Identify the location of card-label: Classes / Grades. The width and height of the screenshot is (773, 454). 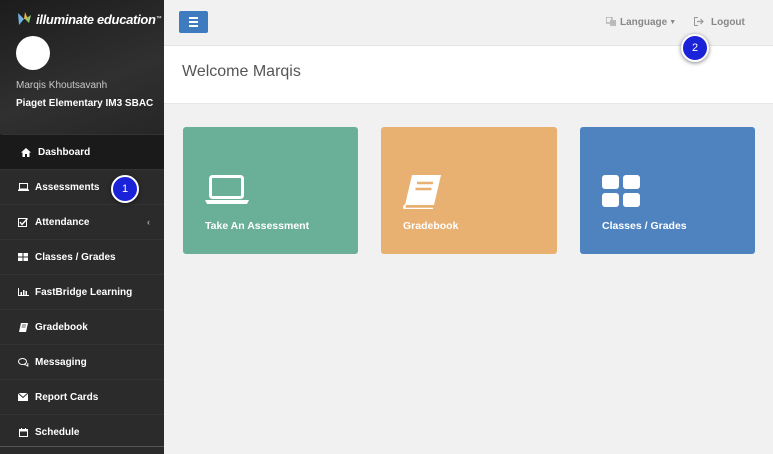
(644, 226).